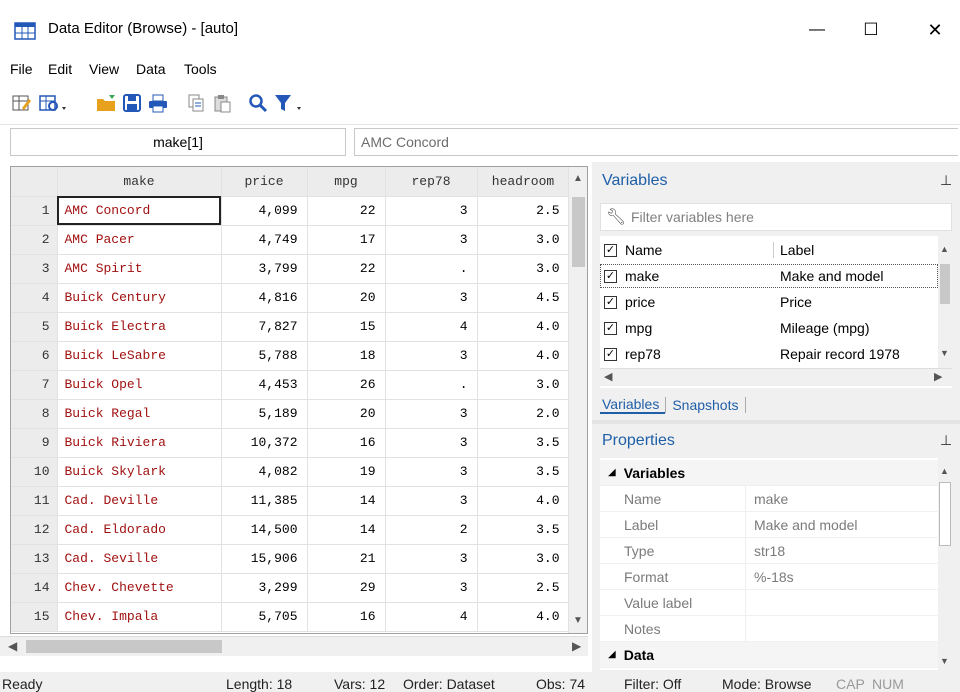  What do you see at coordinates (769, 302) in the screenshot?
I see `variable-row: ✓ price Price` at bounding box center [769, 302].